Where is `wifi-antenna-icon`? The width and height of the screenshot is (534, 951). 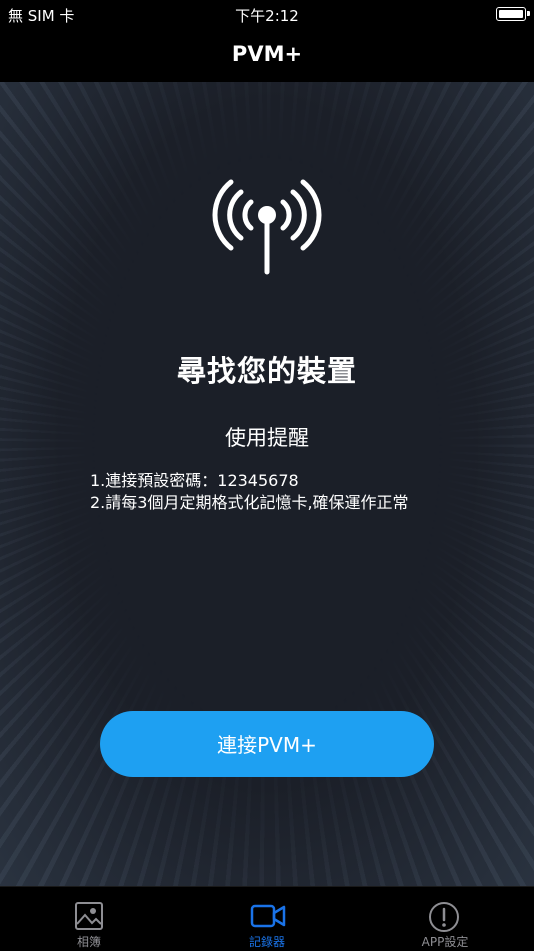 wifi-antenna-icon is located at coordinates (267, 227).